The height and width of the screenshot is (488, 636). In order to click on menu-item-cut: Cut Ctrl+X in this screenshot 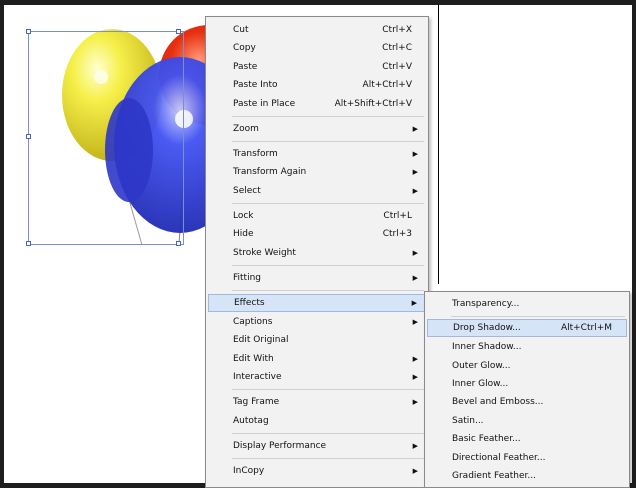, I will do `click(317, 30)`.